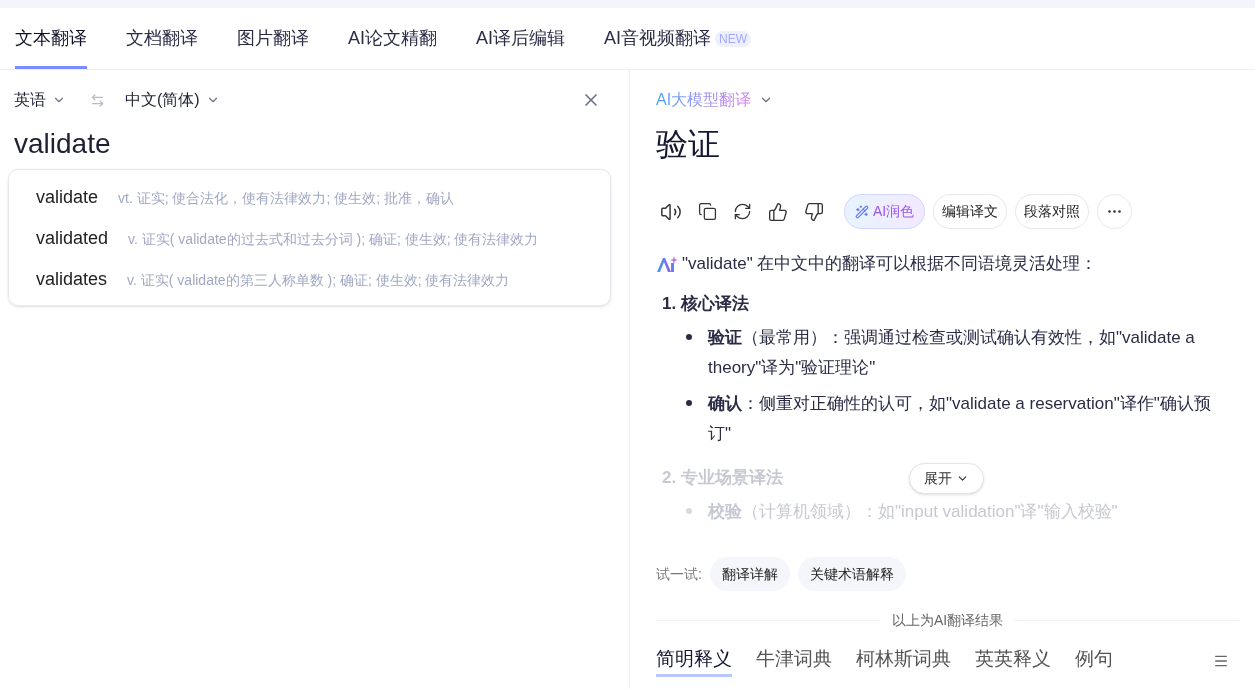  I want to click on top-tab: AI译后编辑, so click(521, 38).